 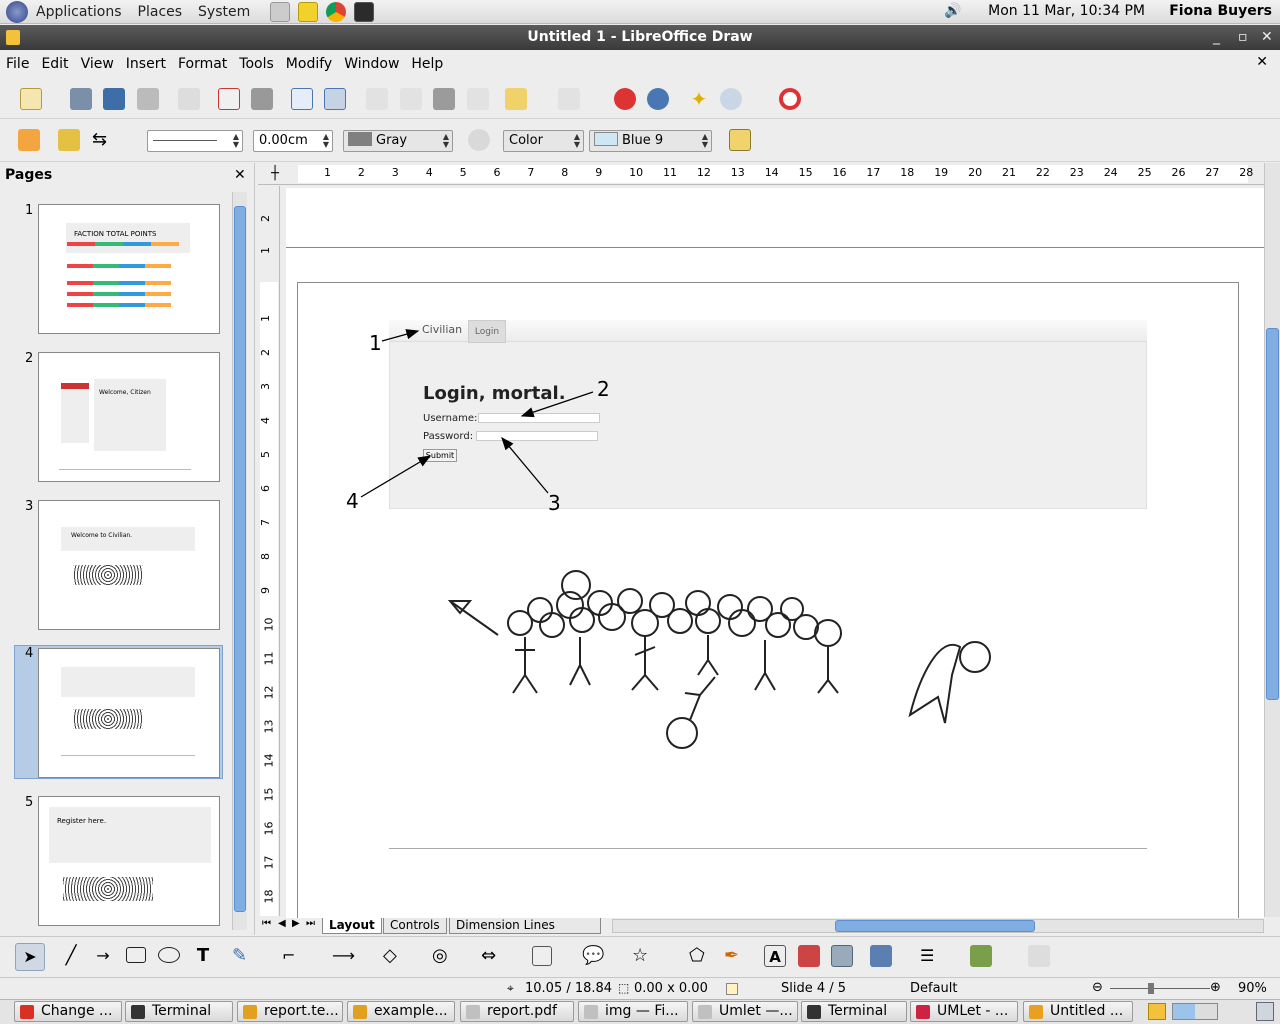 I want to click on pages-panel-close-icon: ✕, so click(x=240, y=175).